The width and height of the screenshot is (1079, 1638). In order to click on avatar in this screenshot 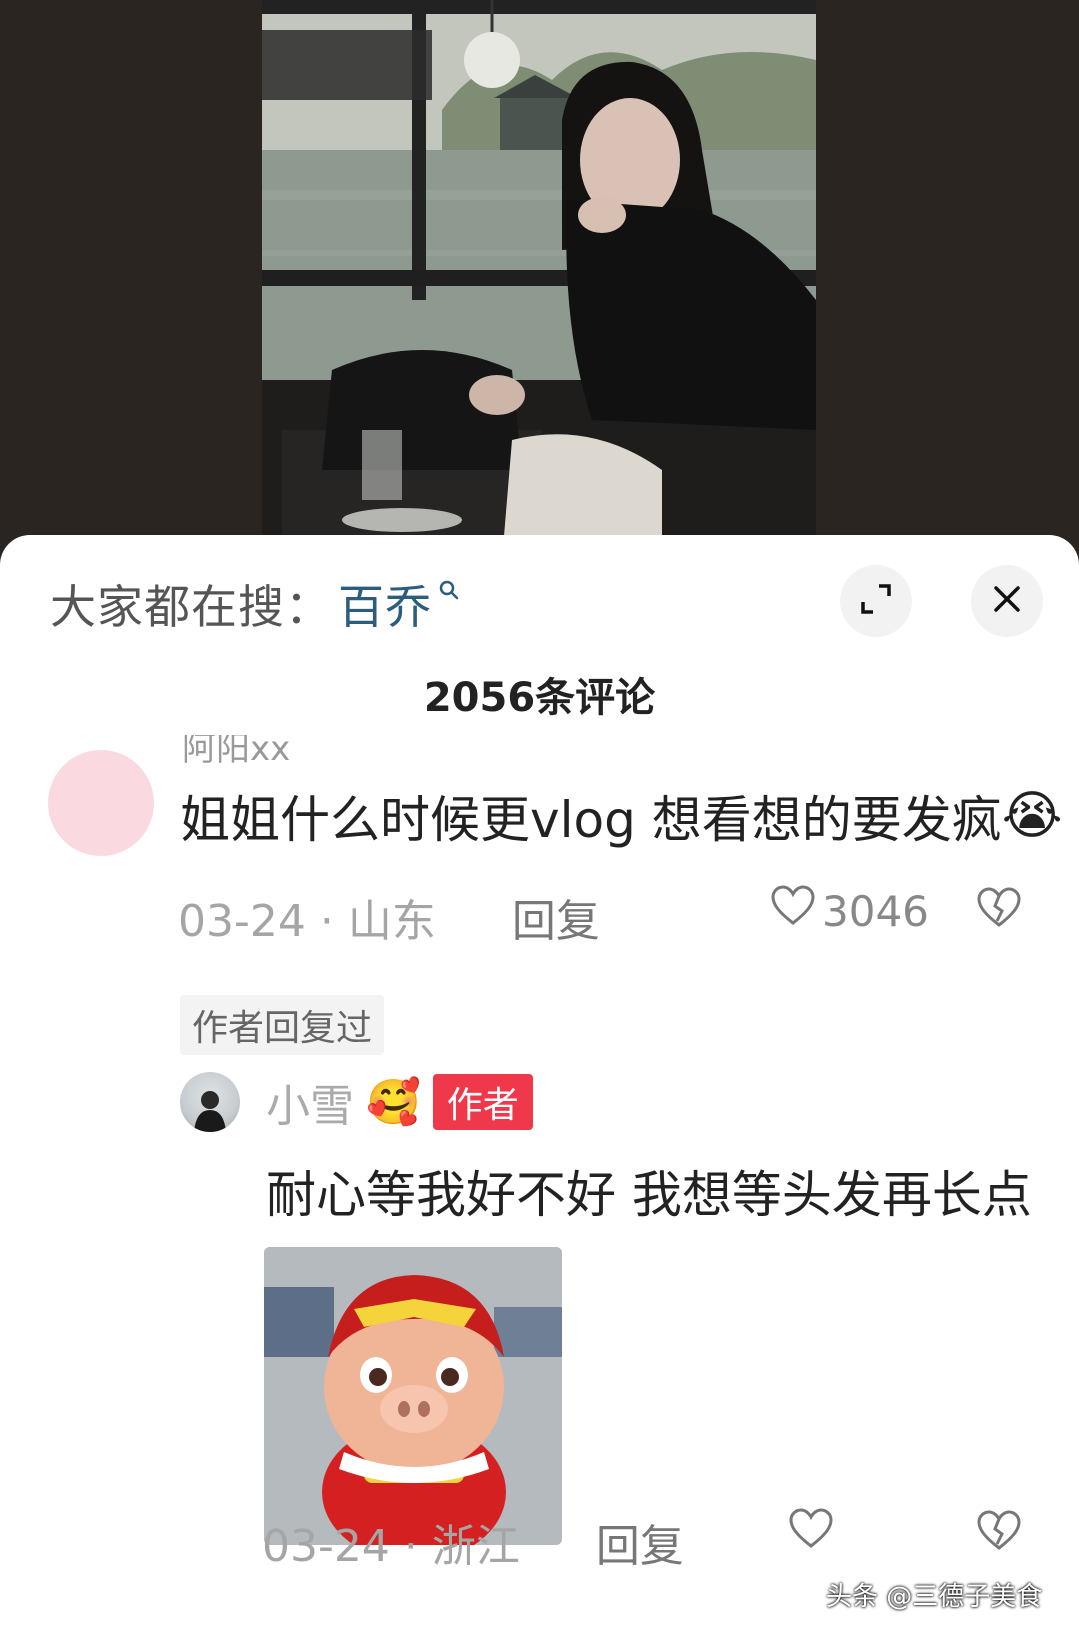, I will do `click(101, 803)`.